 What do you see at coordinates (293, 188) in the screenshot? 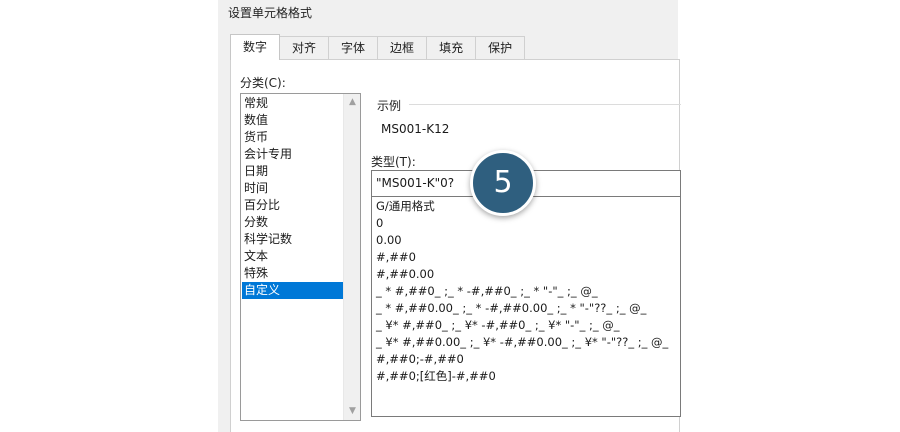
I see `category-item-time: 时间` at bounding box center [293, 188].